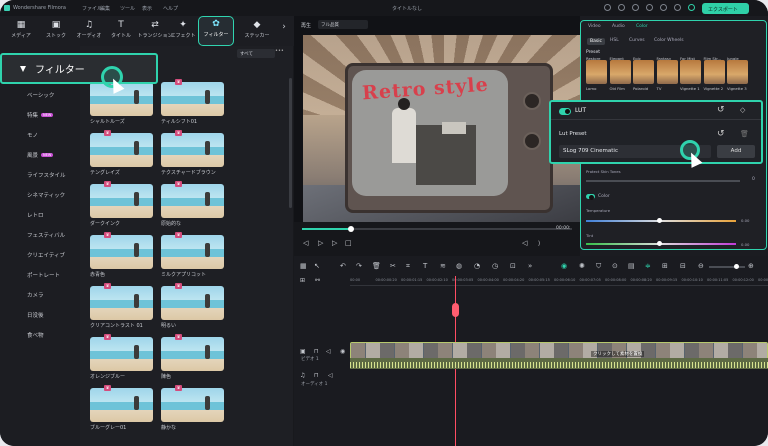 The height and width of the screenshot is (446, 768). I want to click on split-icon: ✂, so click(393, 266).